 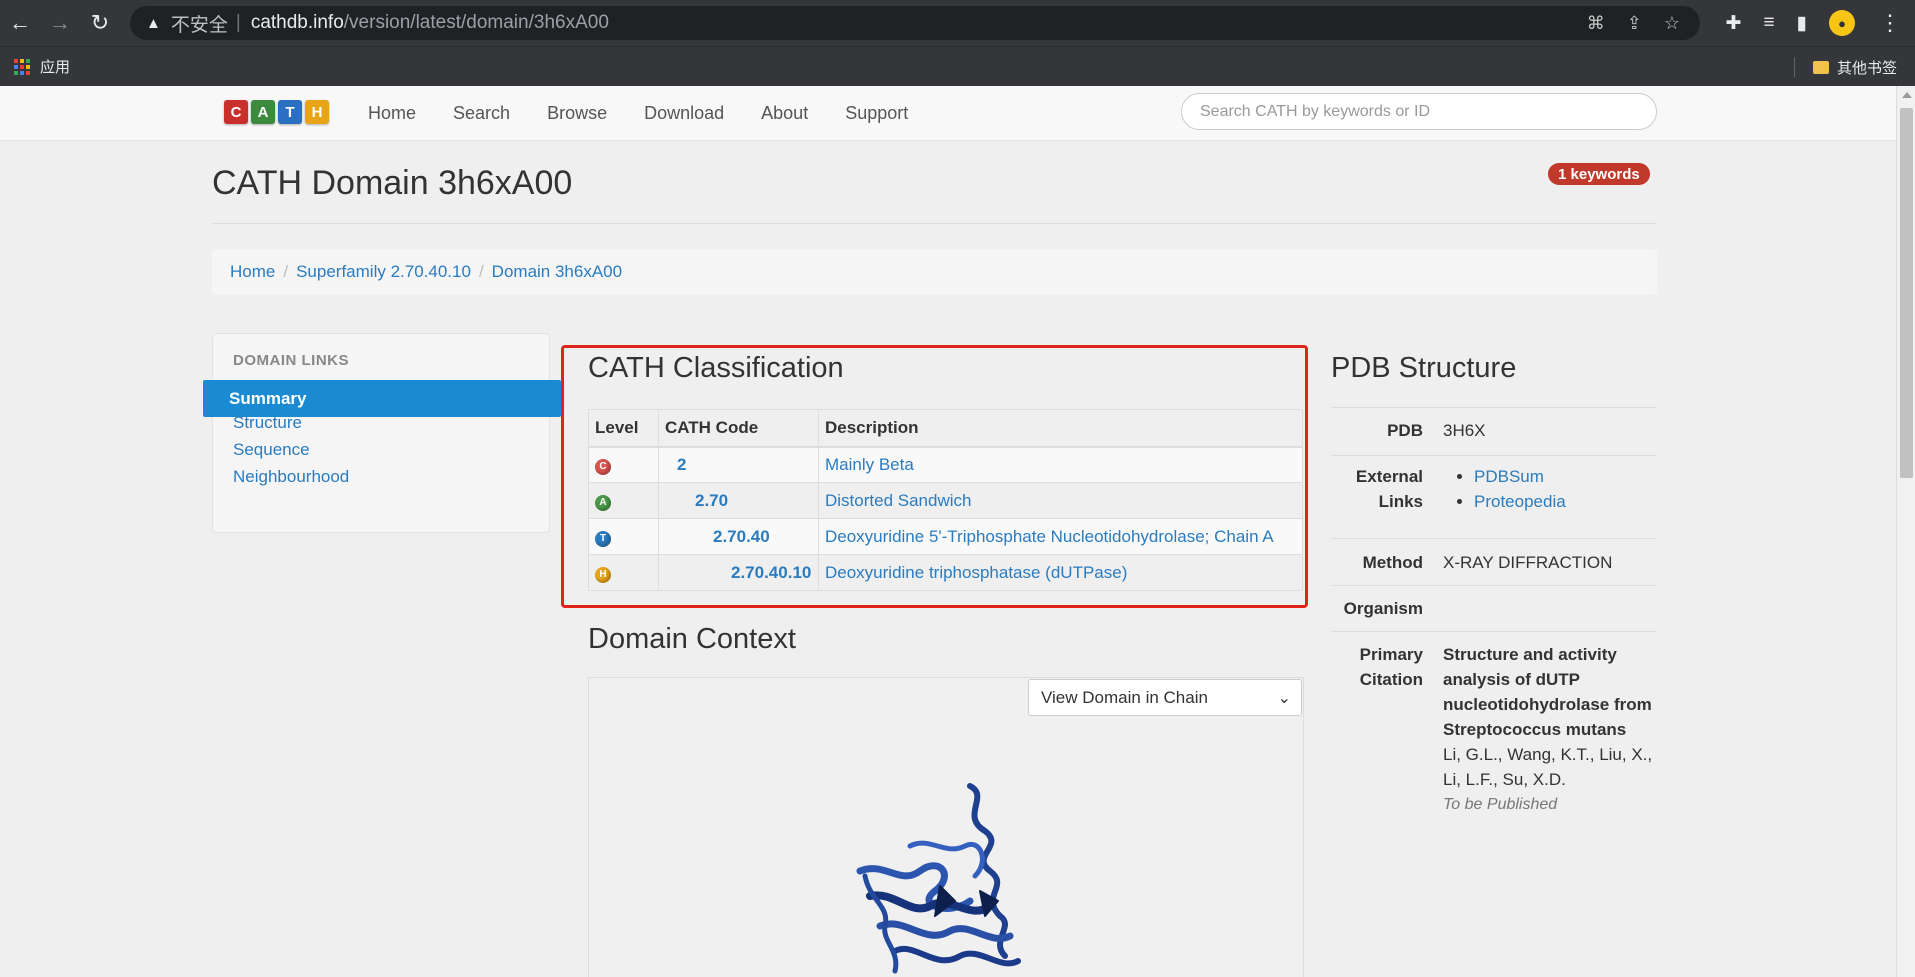 What do you see at coordinates (696, 500) in the screenshot?
I see `cath-code-link: 2.70` at bounding box center [696, 500].